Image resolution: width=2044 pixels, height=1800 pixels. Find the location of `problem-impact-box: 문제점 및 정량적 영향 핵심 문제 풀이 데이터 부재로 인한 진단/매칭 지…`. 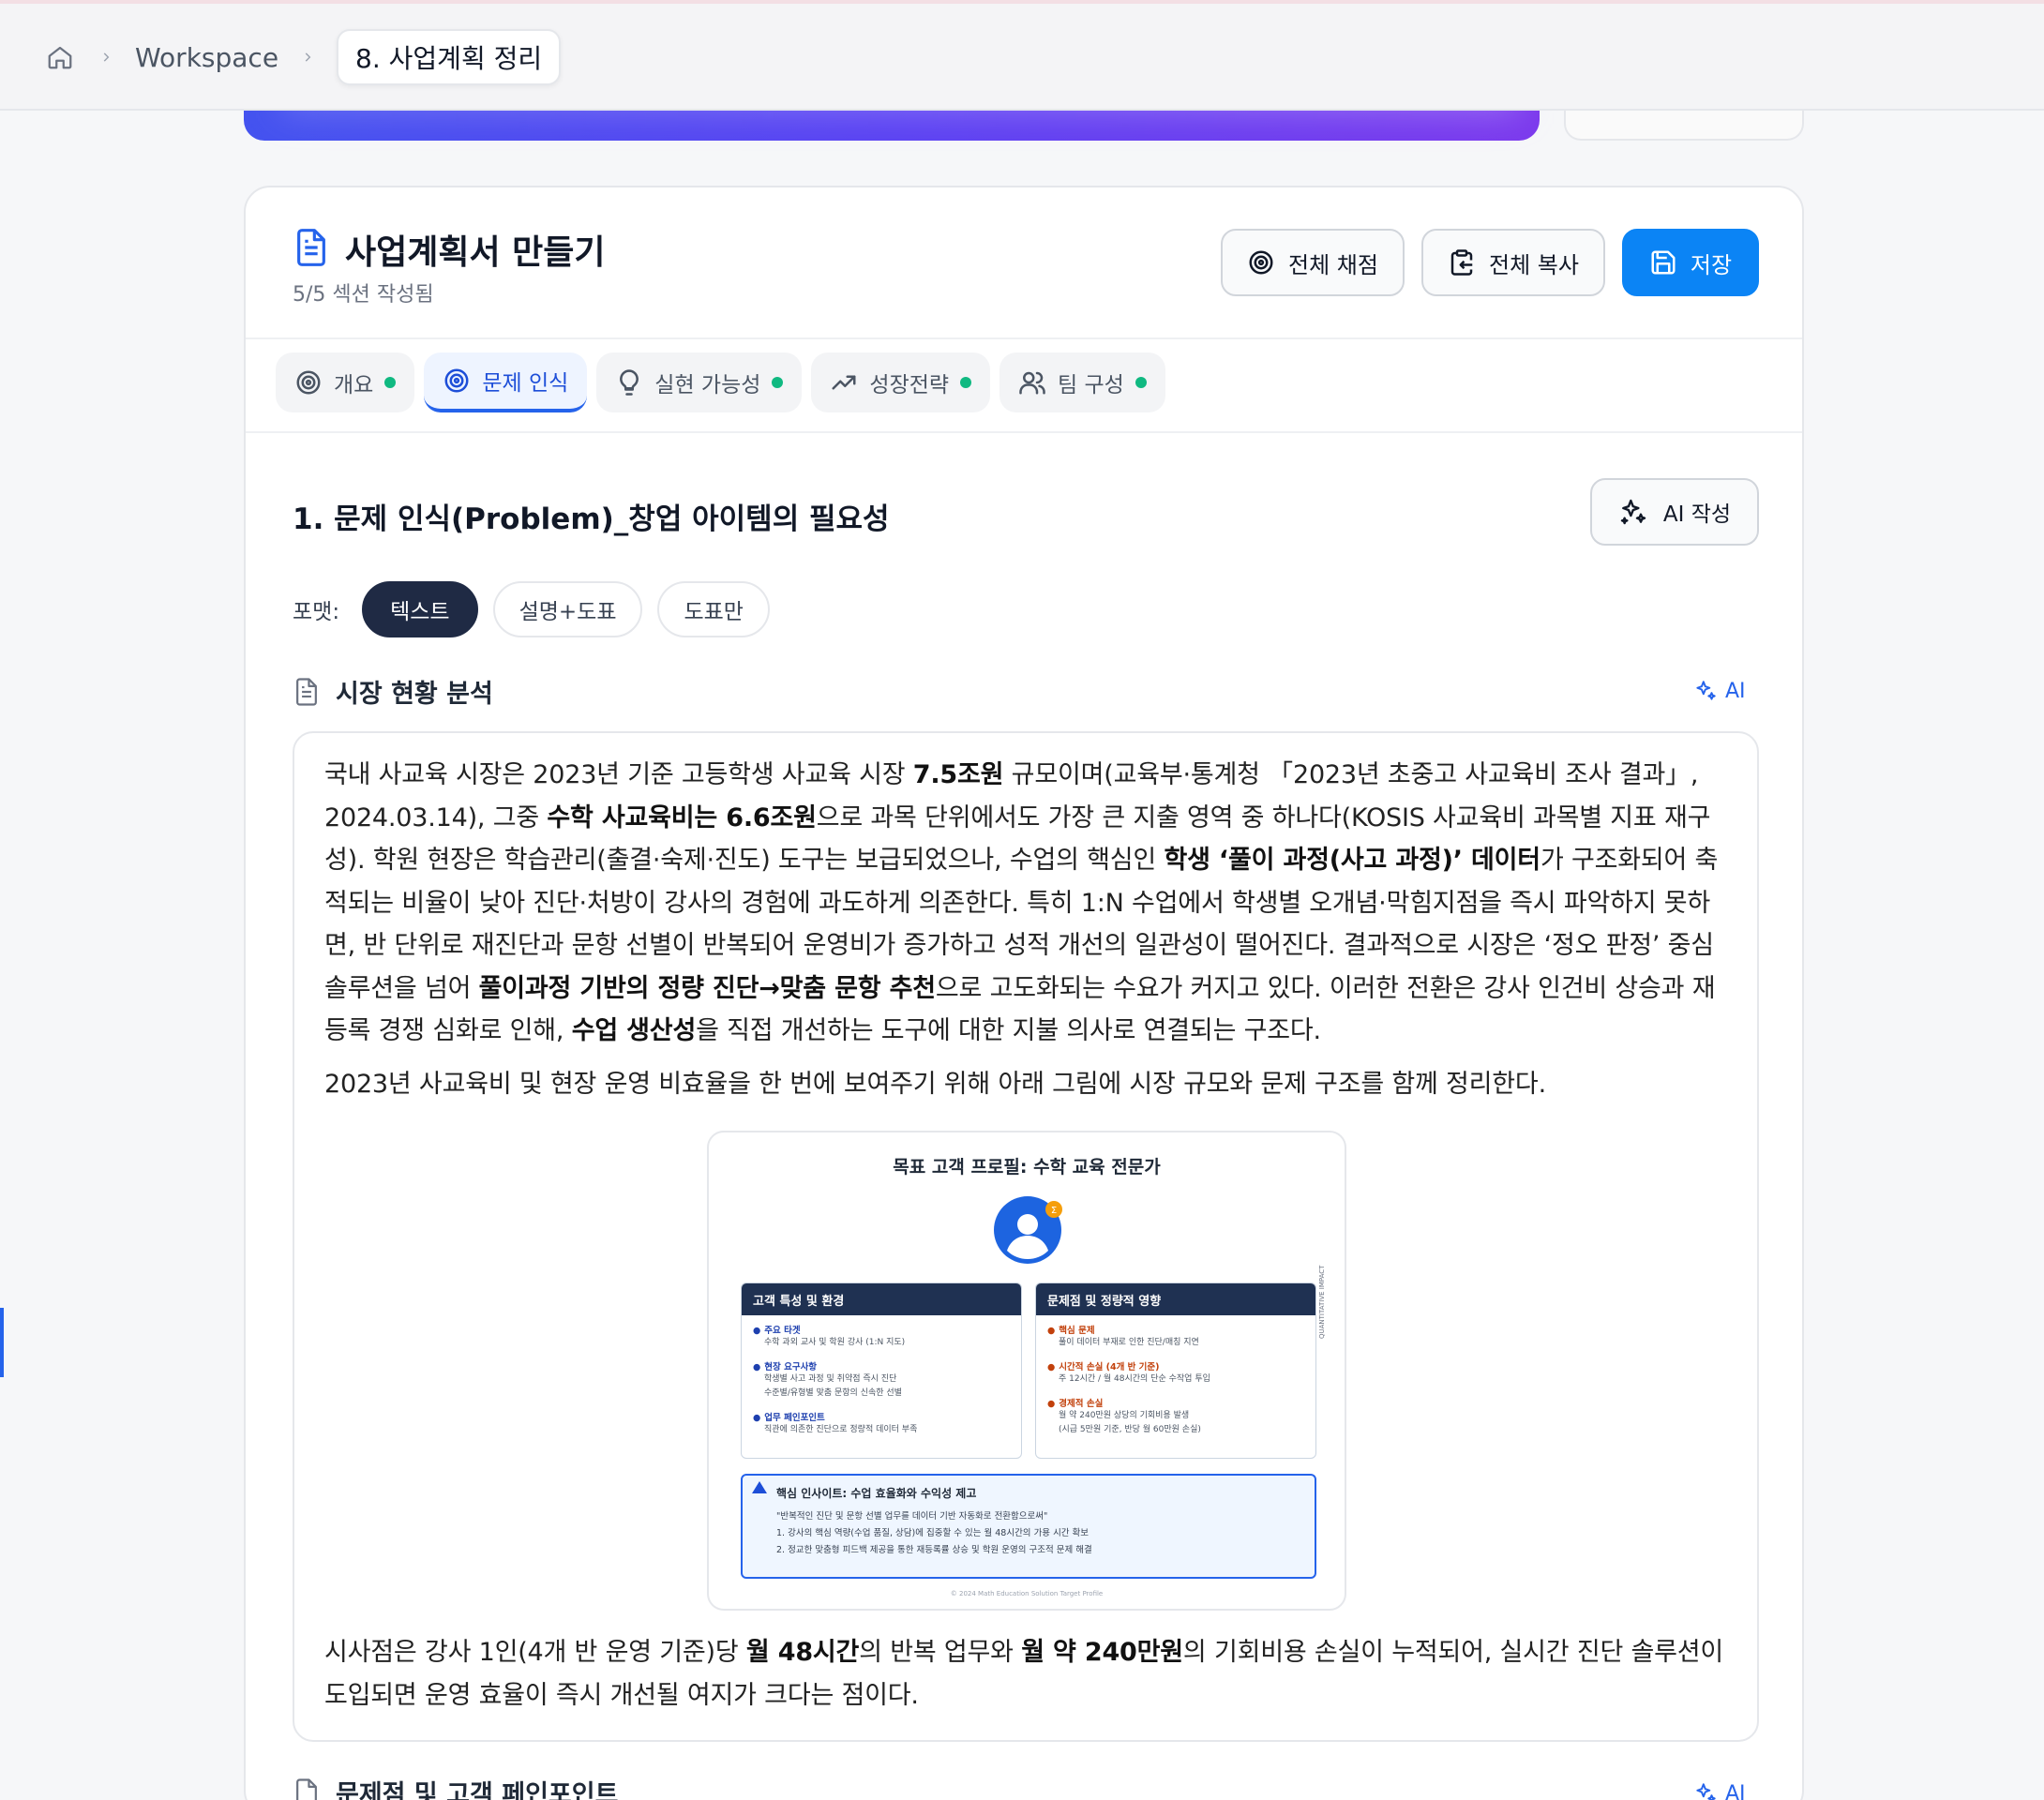

problem-impact-box: 문제점 및 정량적 영향 핵심 문제 풀이 데이터 부재로 인한 진단/매칭 지… is located at coordinates (1175, 1370).